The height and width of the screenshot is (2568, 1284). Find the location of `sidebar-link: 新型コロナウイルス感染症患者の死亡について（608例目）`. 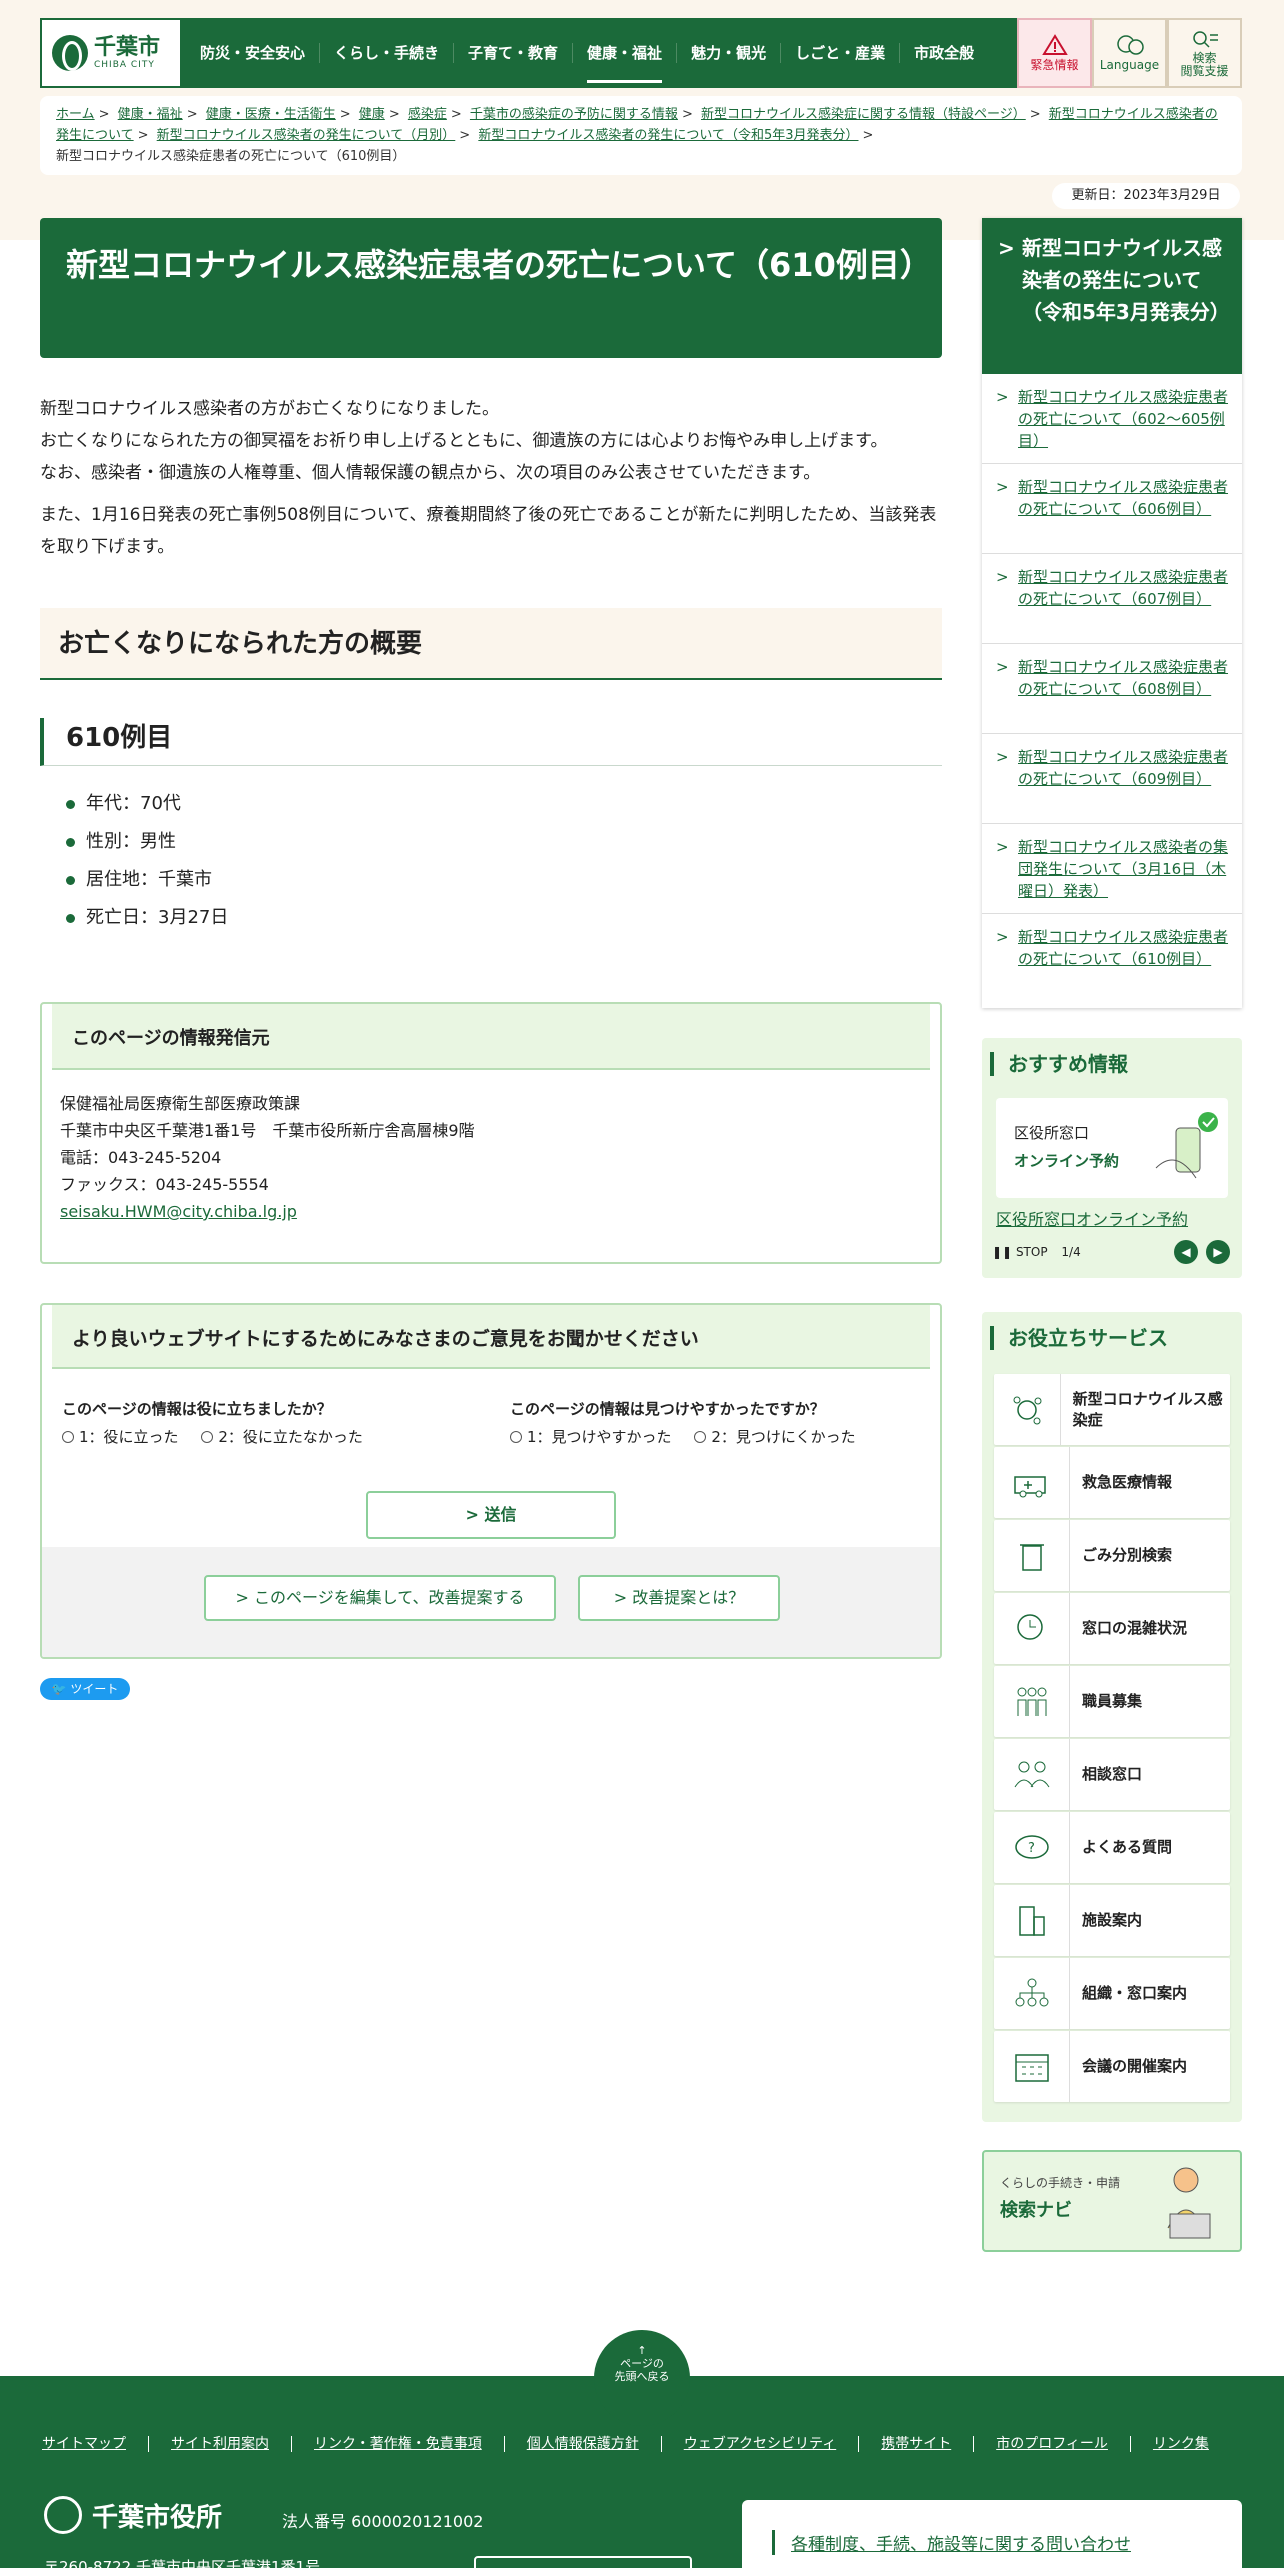

sidebar-link: 新型コロナウイルス感染症患者の死亡について（608例目） is located at coordinates (1123, 678).